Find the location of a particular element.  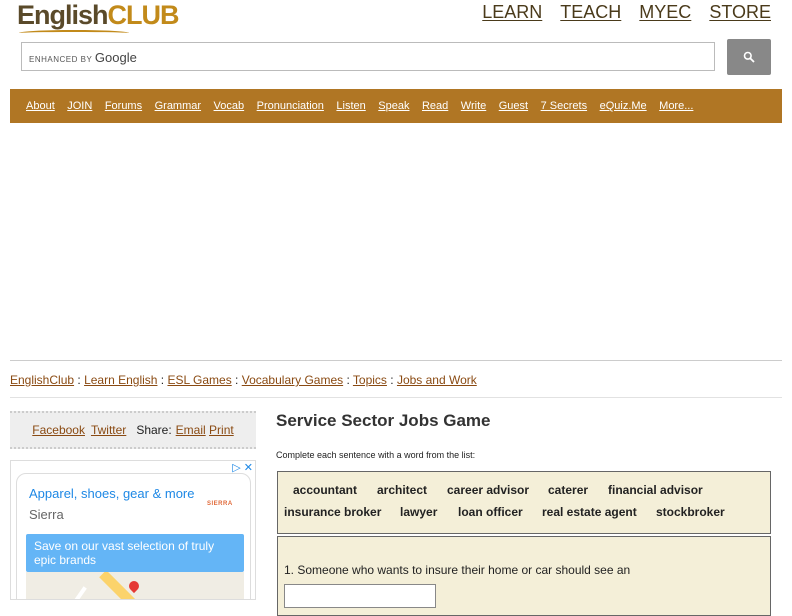

nav-forums: Forums is located at coordinates (123, 106).